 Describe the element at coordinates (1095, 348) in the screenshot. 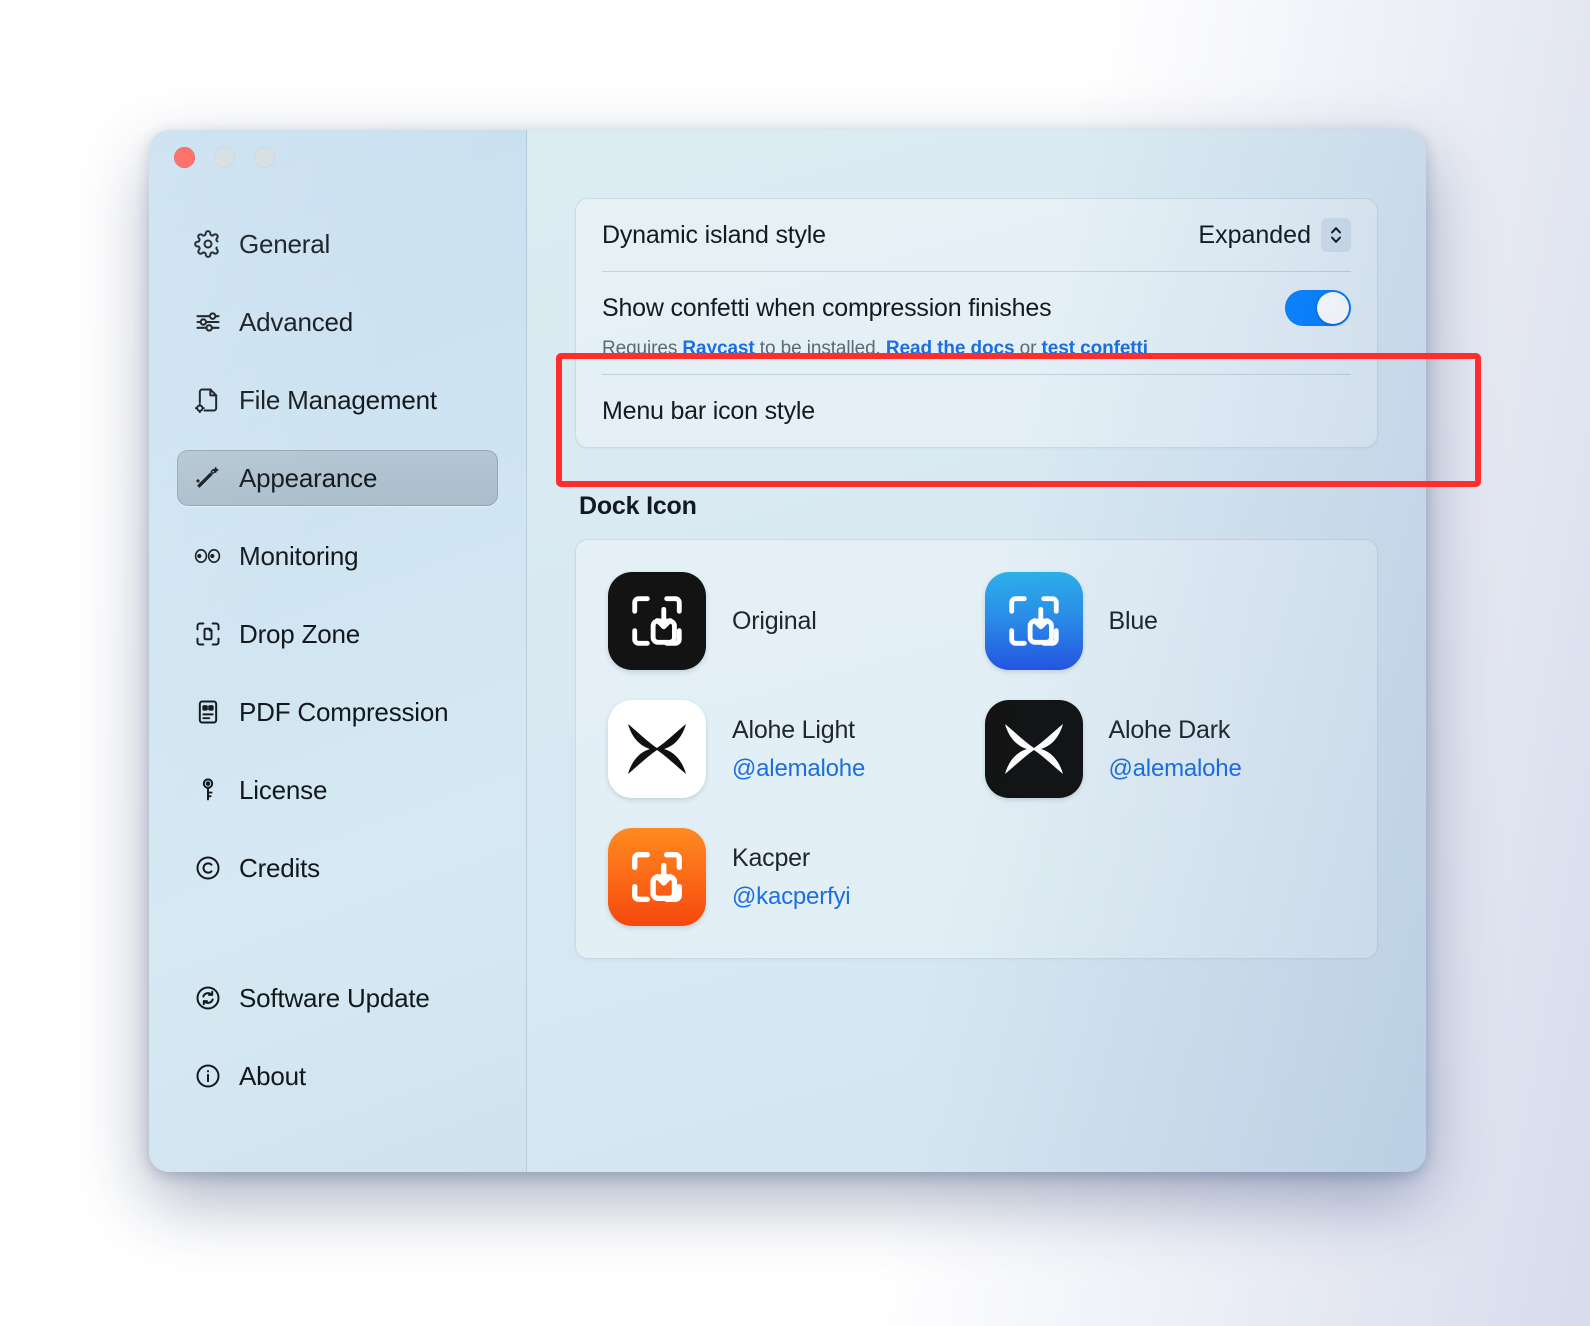

I see `test-confetti-link: test confetti` at that location.